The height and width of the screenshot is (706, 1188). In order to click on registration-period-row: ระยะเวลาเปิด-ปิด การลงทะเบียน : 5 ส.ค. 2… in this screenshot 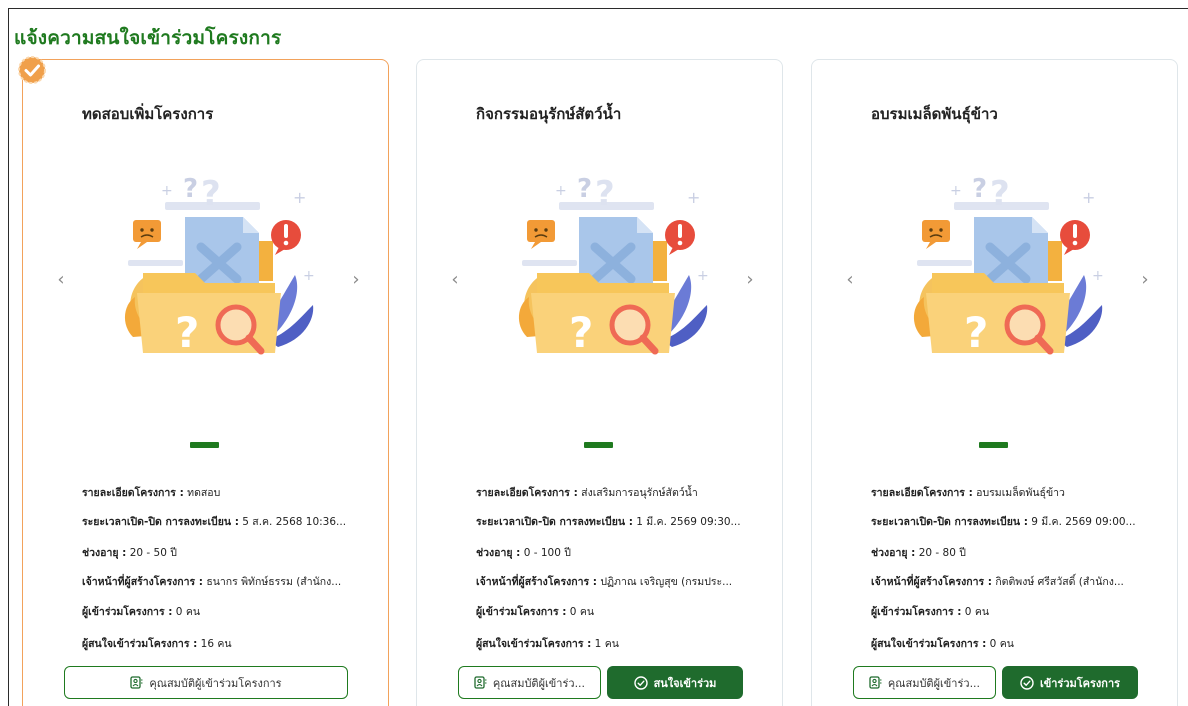, I will do `click(217, 521)`.